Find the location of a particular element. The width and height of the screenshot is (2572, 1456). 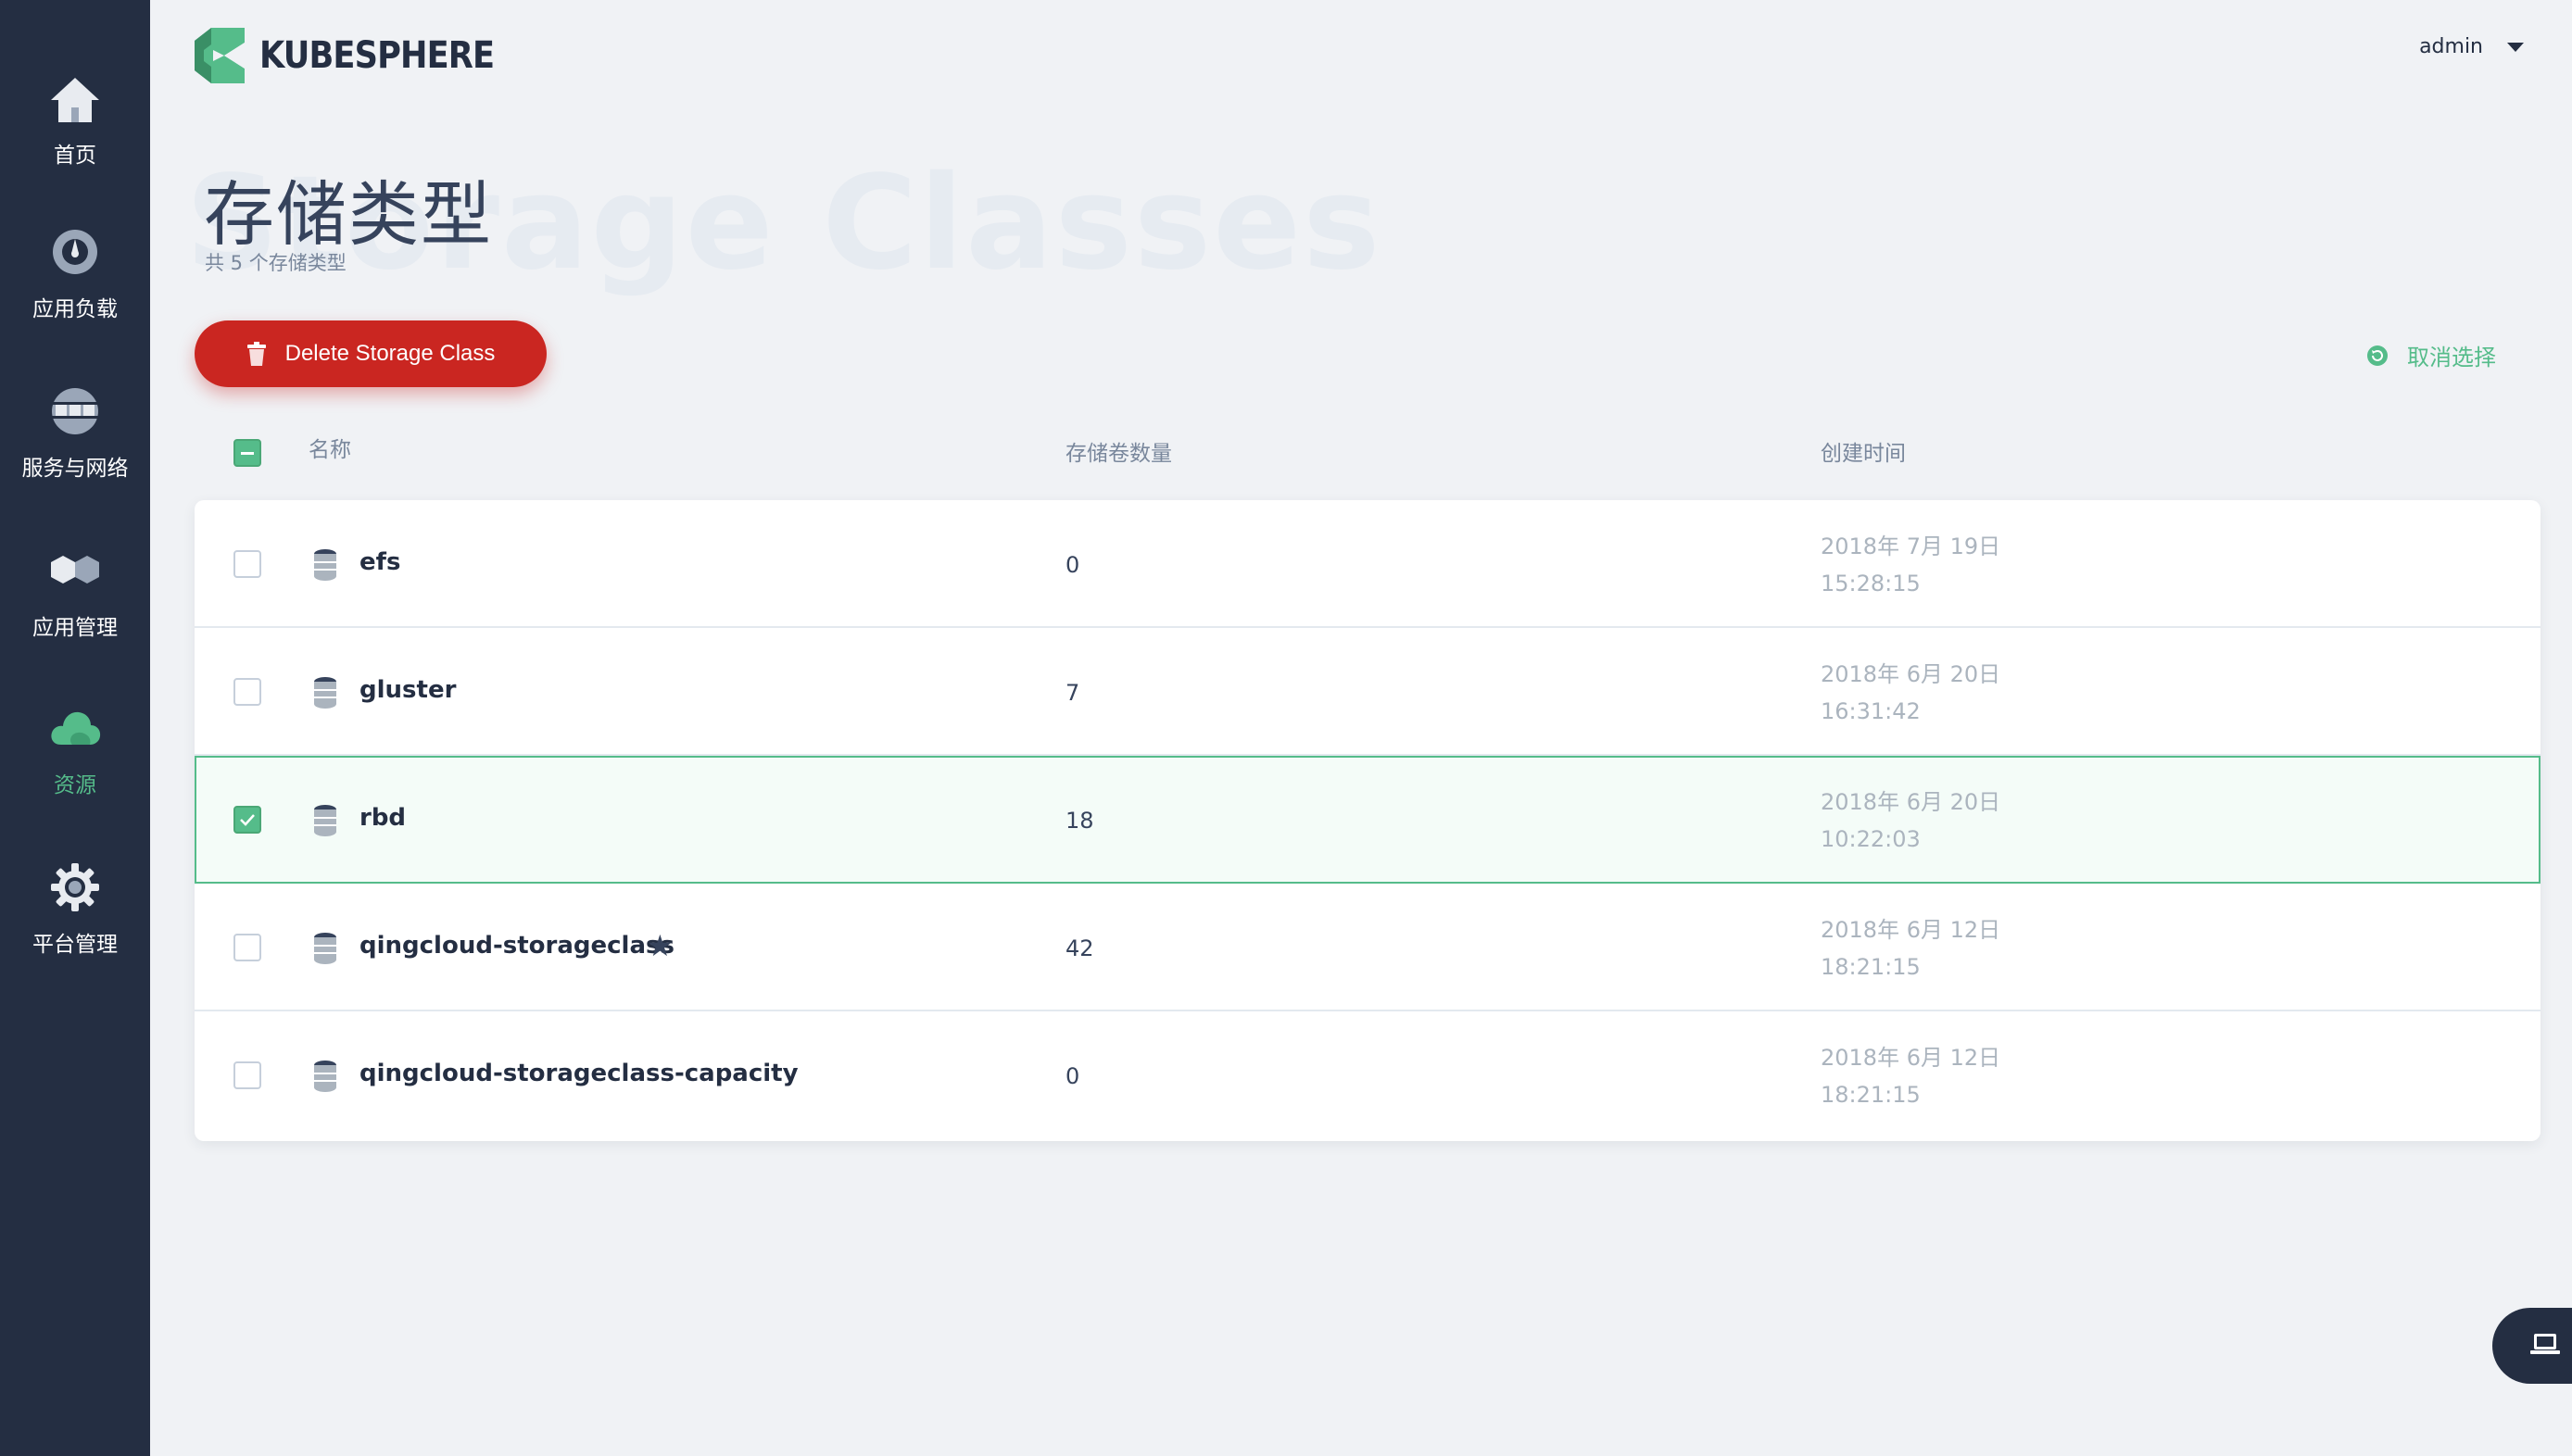

volume-count: 7 is located at coordinates (1072, 693).